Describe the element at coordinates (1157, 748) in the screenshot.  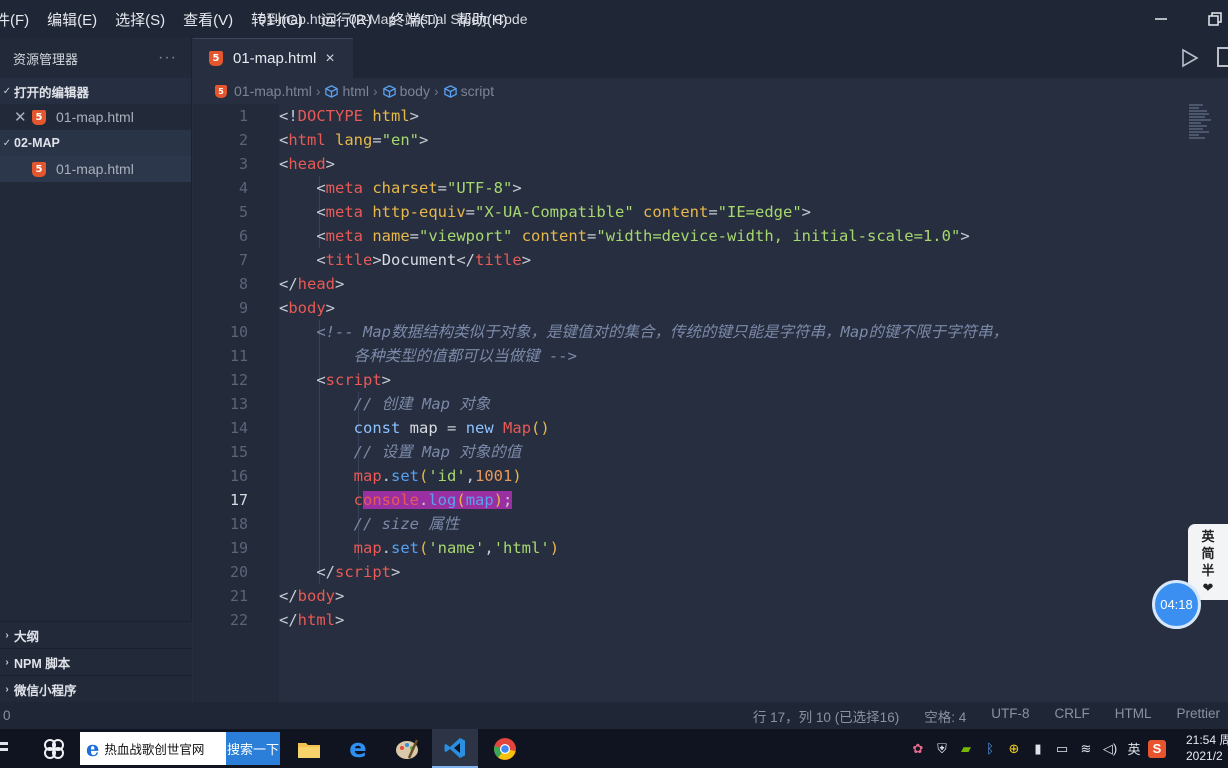
I see `sogou-icon: S` at that location.